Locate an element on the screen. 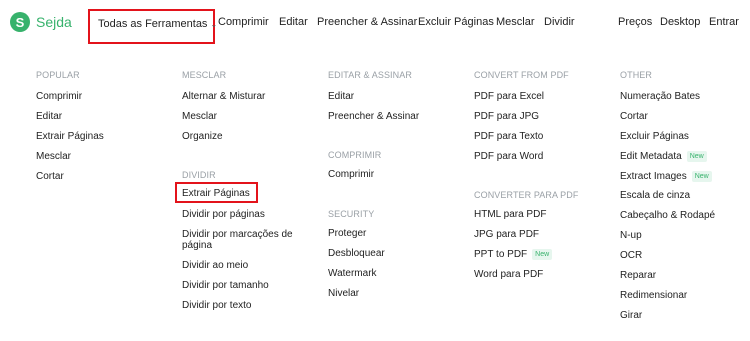  other-heading: OTHER is located at coordinates (636, 75).